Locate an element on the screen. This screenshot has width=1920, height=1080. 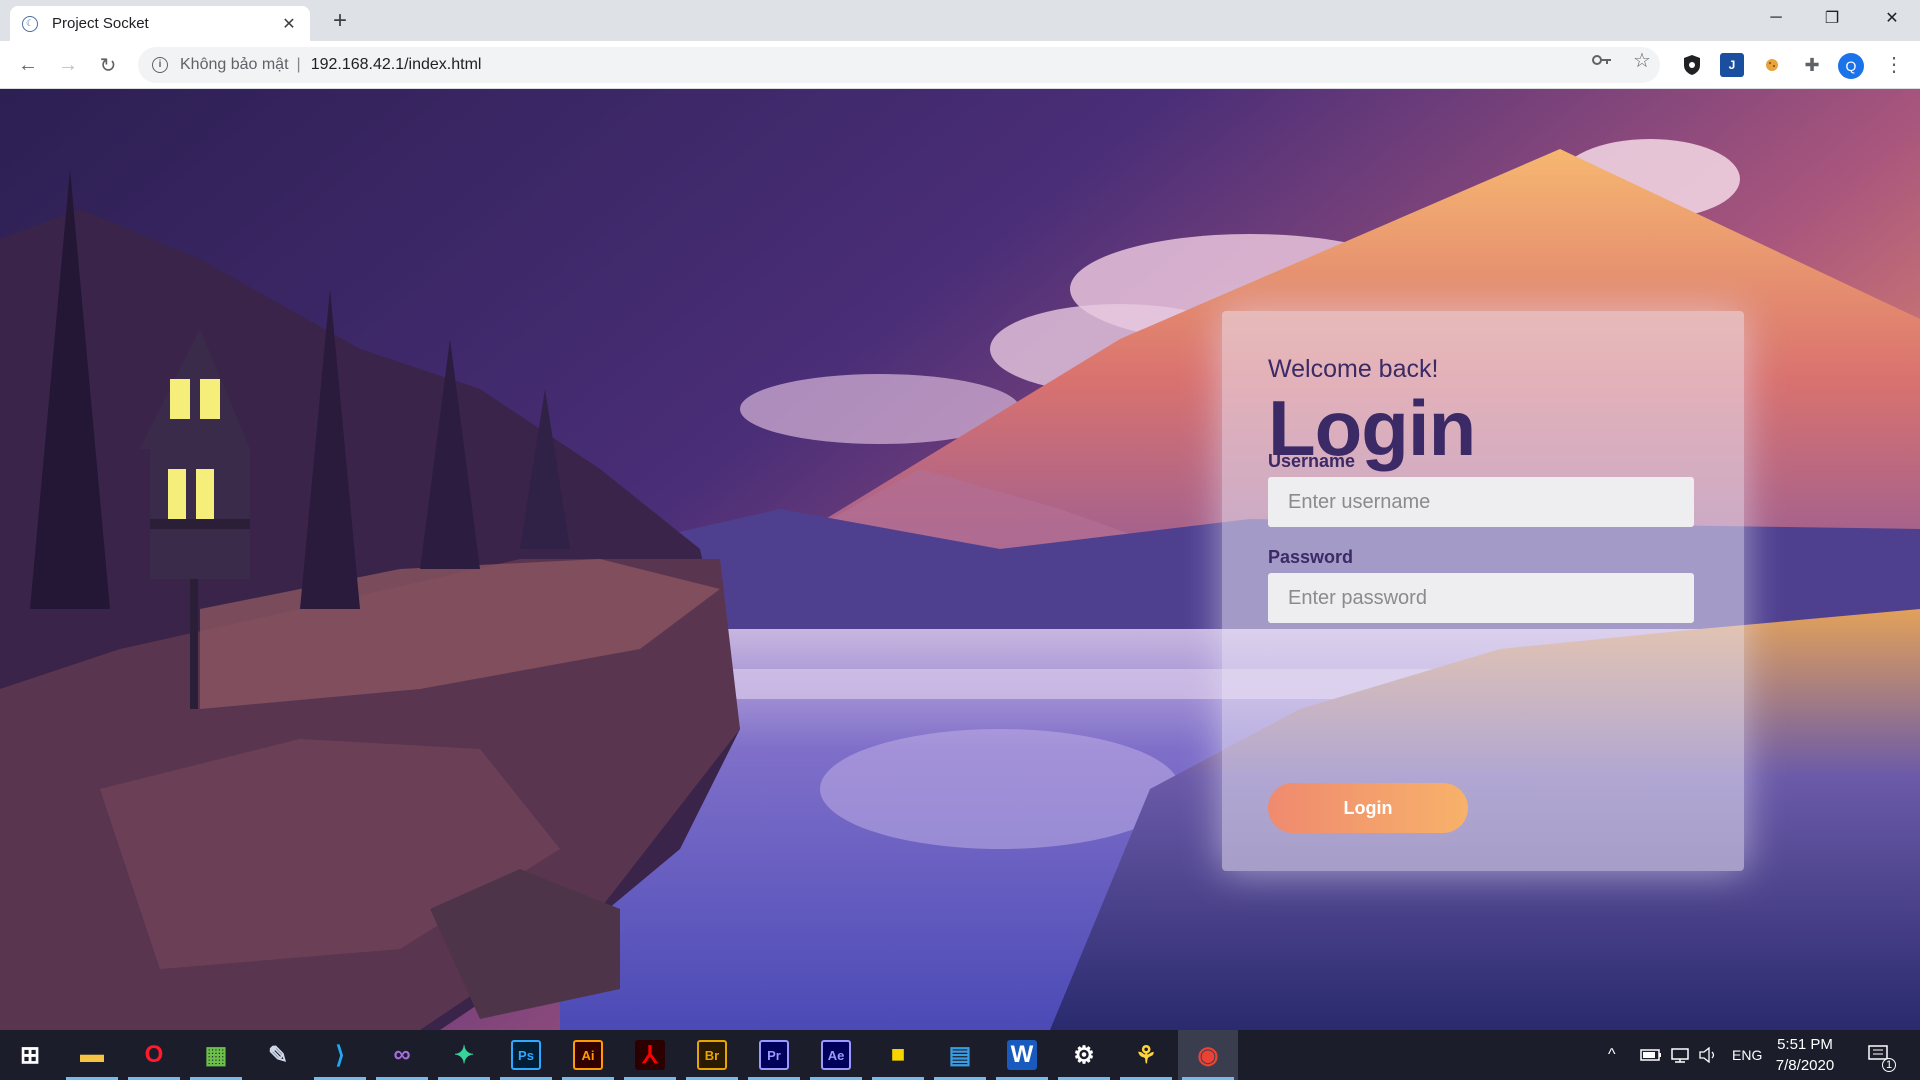
notification-center: 1 is located at coordinates (1882, 1055).